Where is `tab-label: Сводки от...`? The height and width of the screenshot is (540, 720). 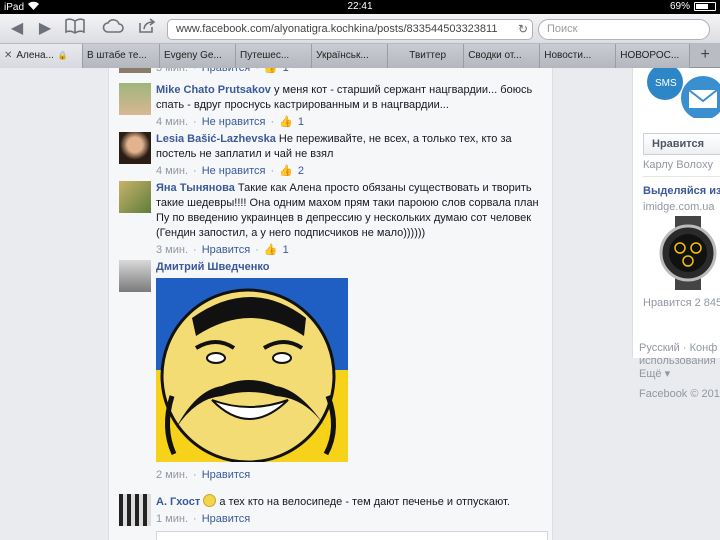 tab-label: Сводки от... is located at coordinates (495, 55).